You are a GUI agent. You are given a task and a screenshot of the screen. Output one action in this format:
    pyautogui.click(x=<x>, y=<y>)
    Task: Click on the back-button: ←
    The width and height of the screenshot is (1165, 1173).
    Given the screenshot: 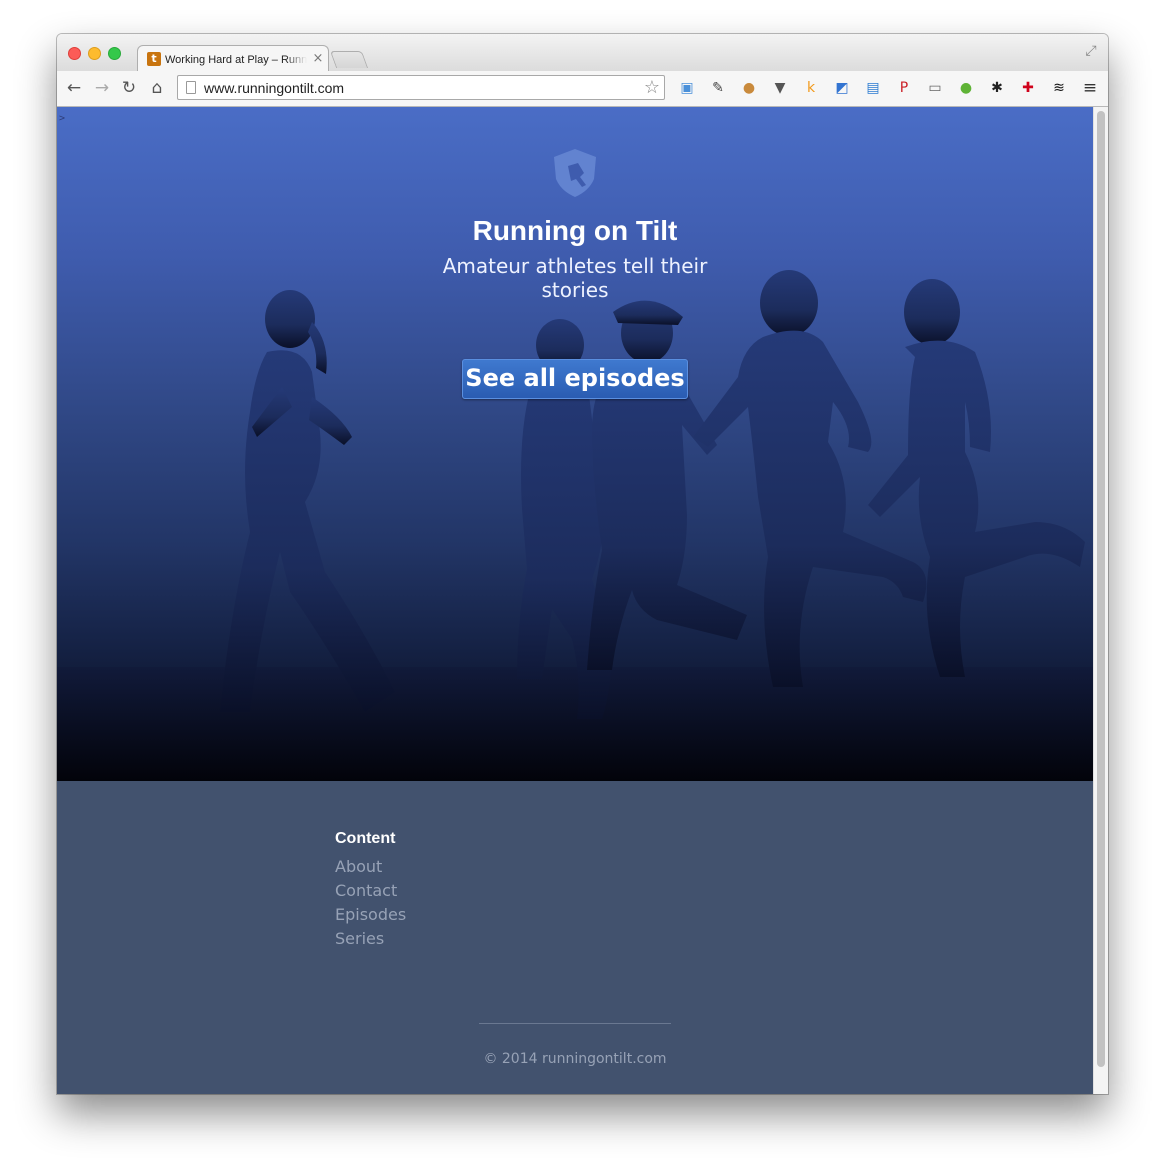 What is the action you would take?
    pyautogui.click(x=74, y=88)
    